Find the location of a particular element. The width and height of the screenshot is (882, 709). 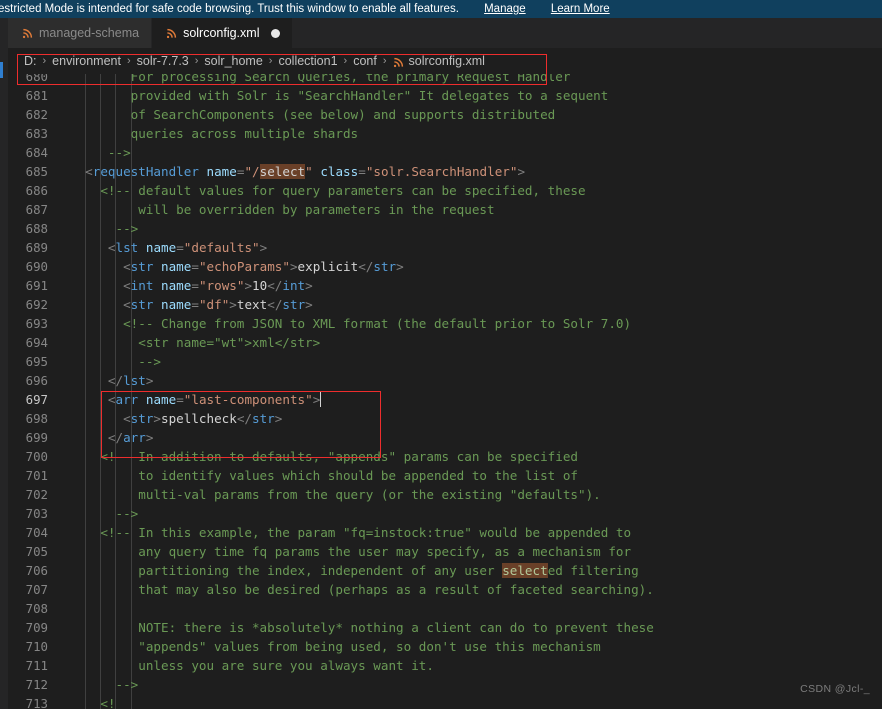

token-hl: select is located at coordinates (282, 171).